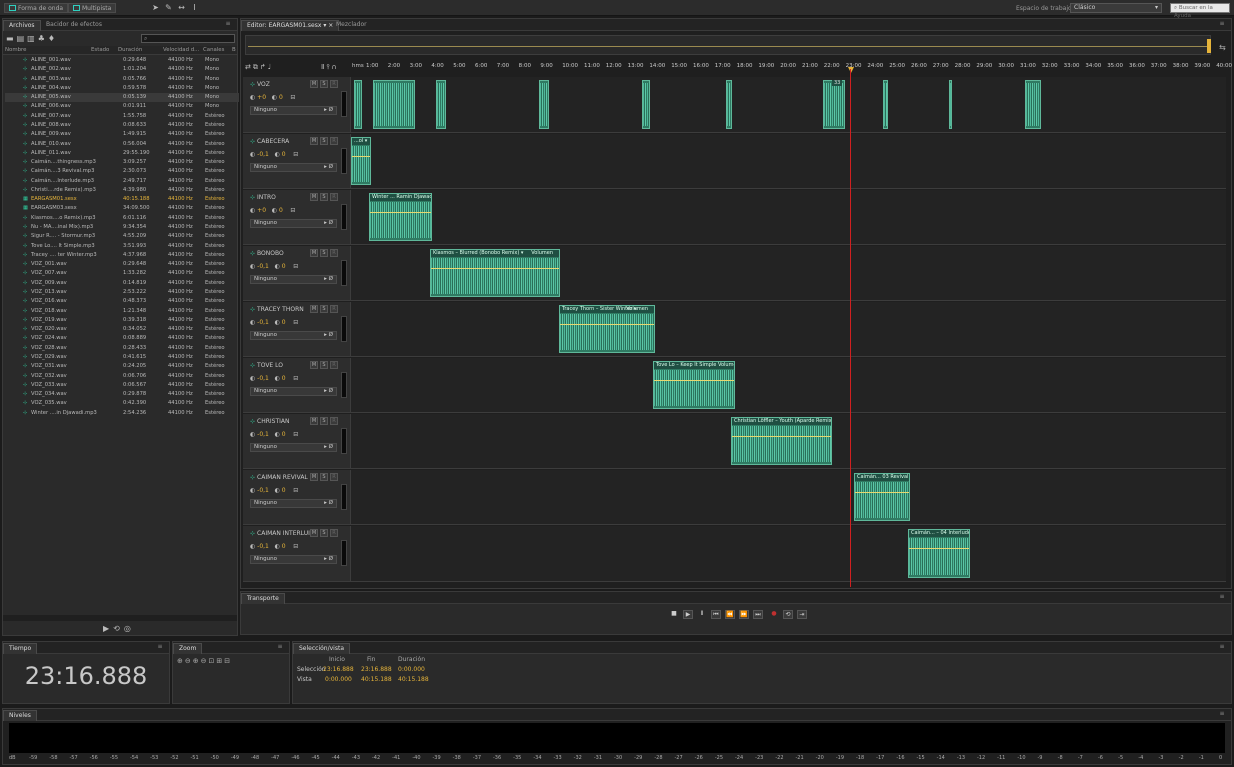 The height and width of the screenshot is (767, 1234). What do you see at coordinates (122, 376) in the screenshot?
I see `file-row: ⊹ VOZ_032.wav 0:06.706 44100 Hz Estéreo` at bounding box center [122, 376].